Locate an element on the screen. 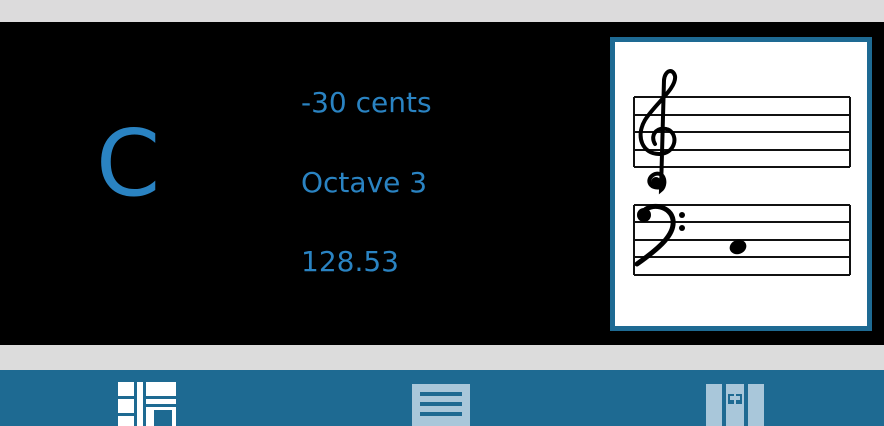 The width and height of the screenshot is (884, 426). treble-clef-tail is located at coordinates (656, 182).